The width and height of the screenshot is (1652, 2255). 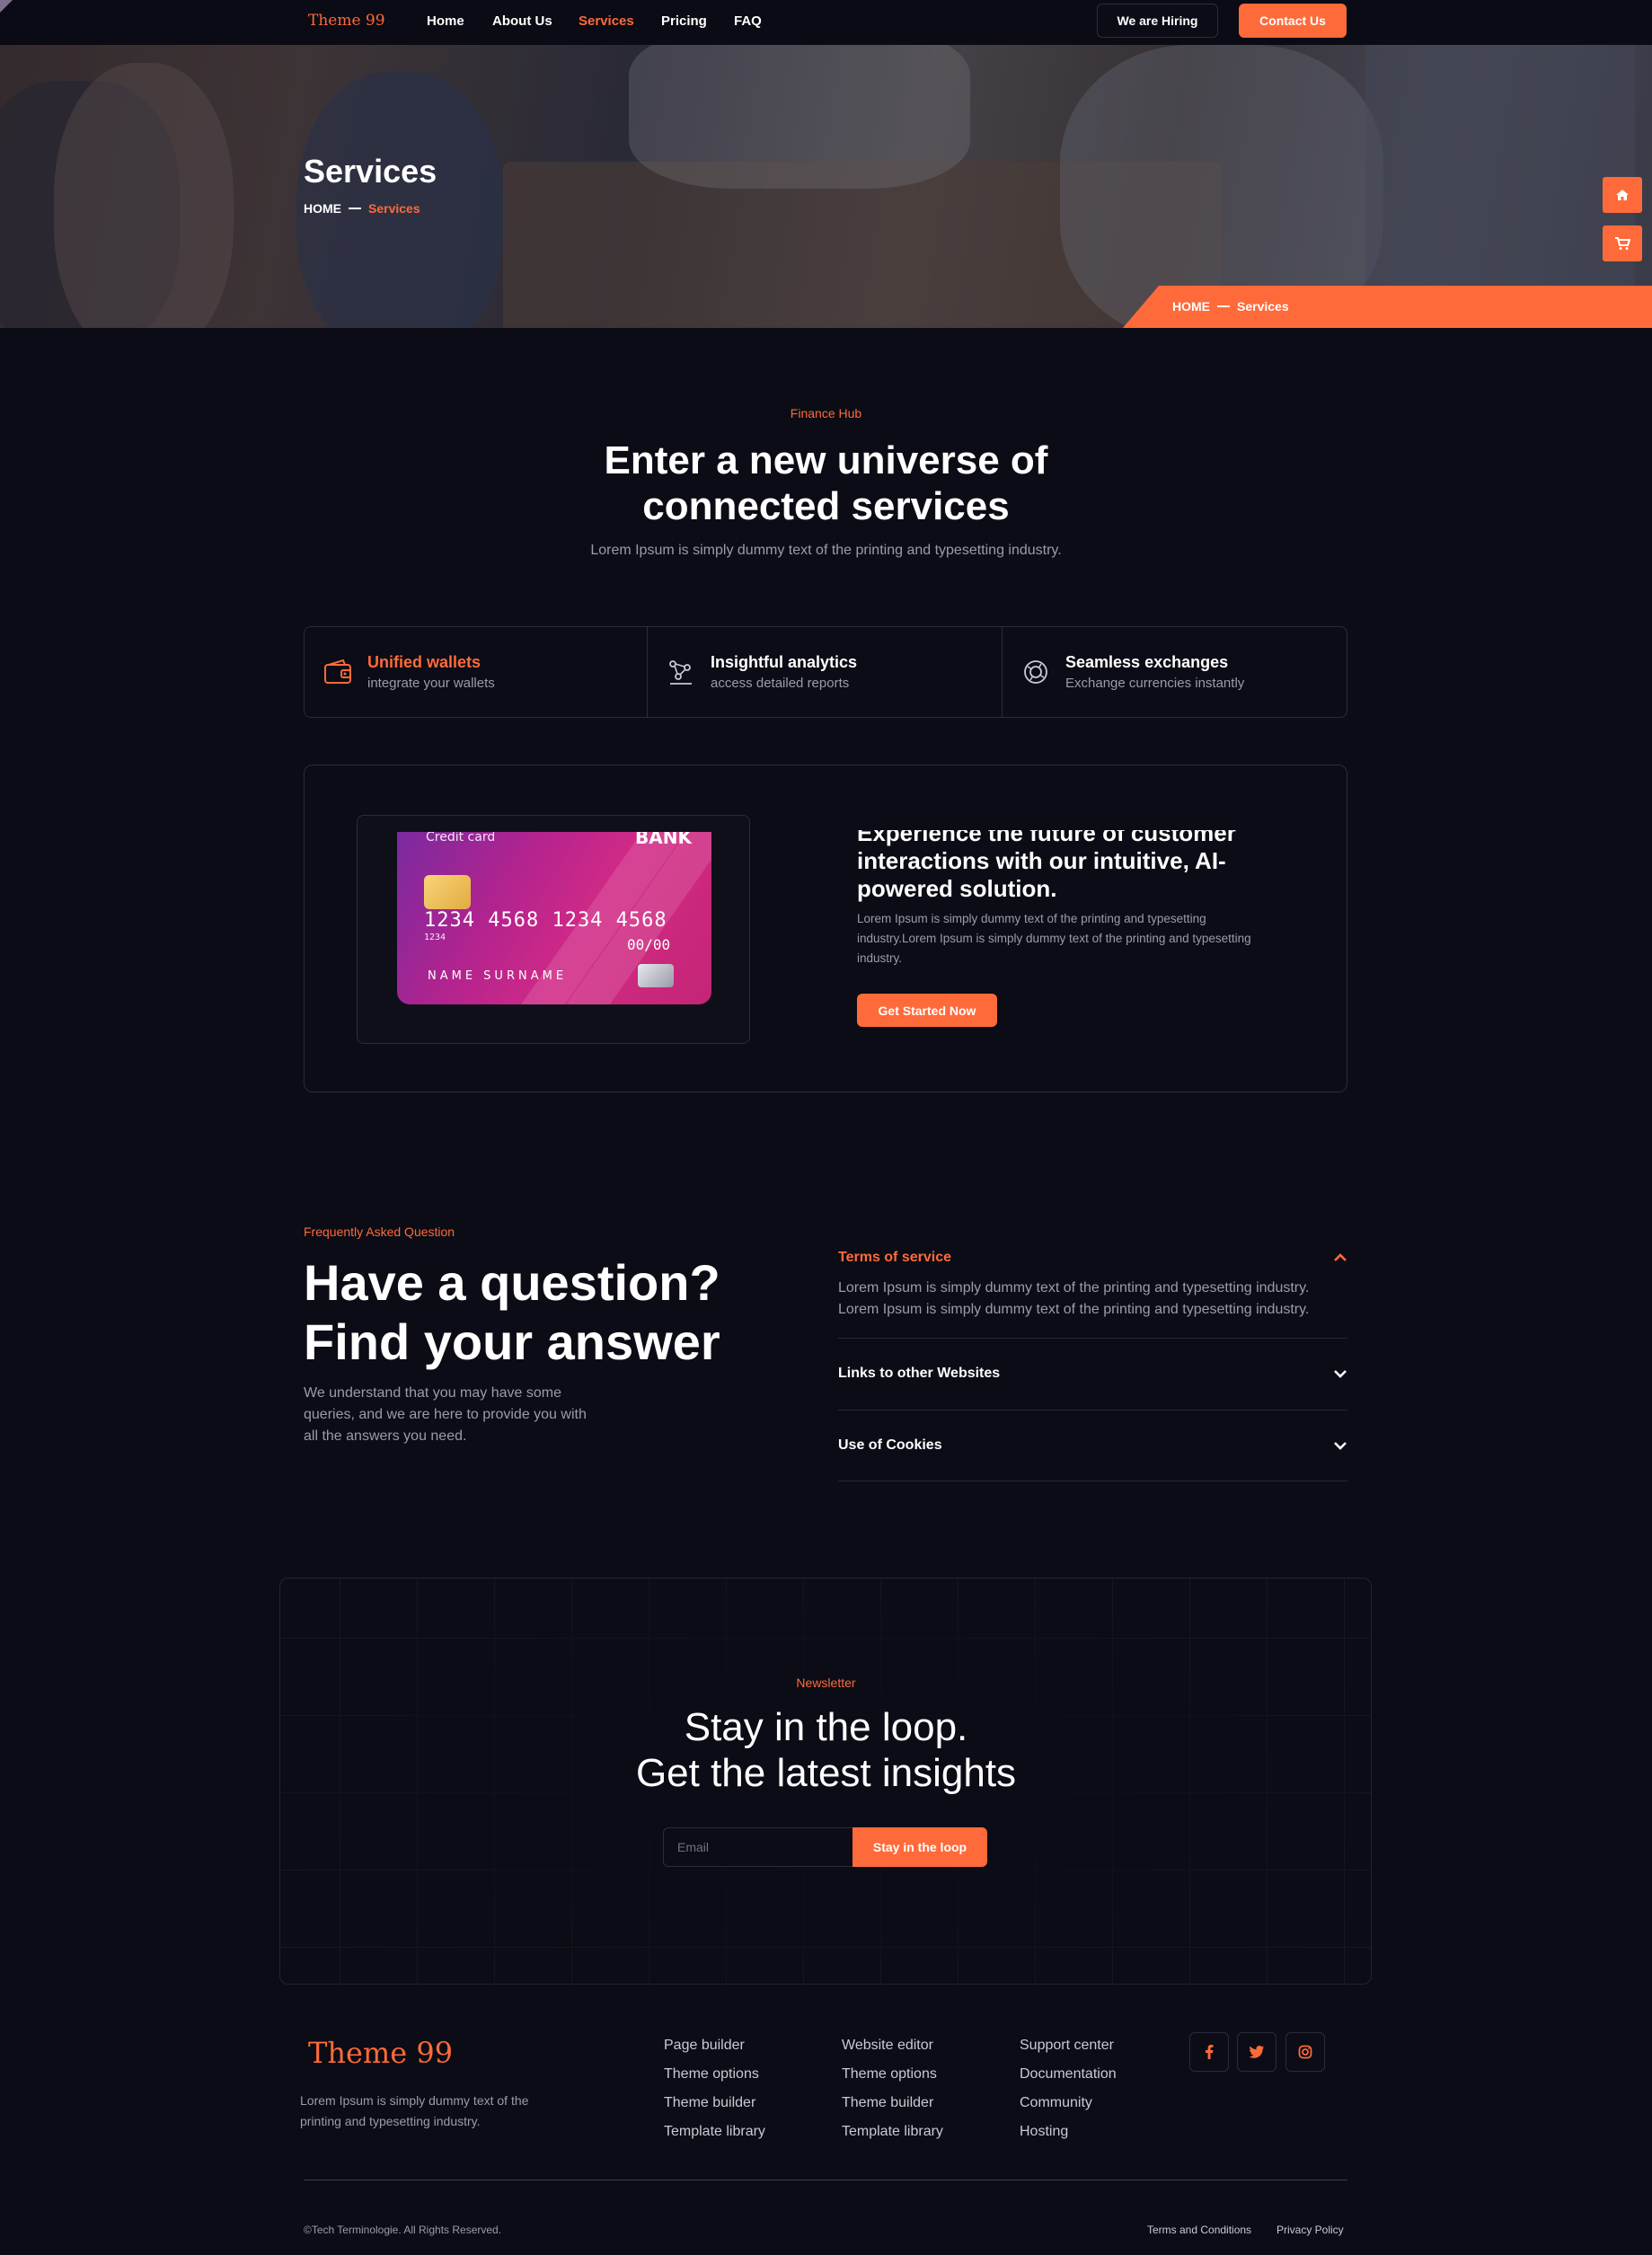 I want to click on contact-us-button: Contact Us, so click(x=1293, y=21).